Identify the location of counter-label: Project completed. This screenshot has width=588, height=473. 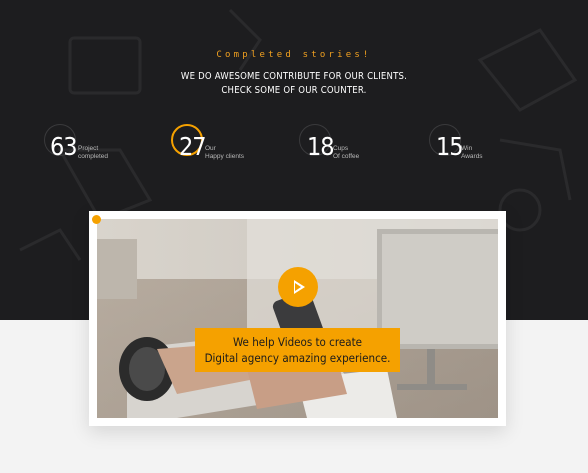
(93, 153).